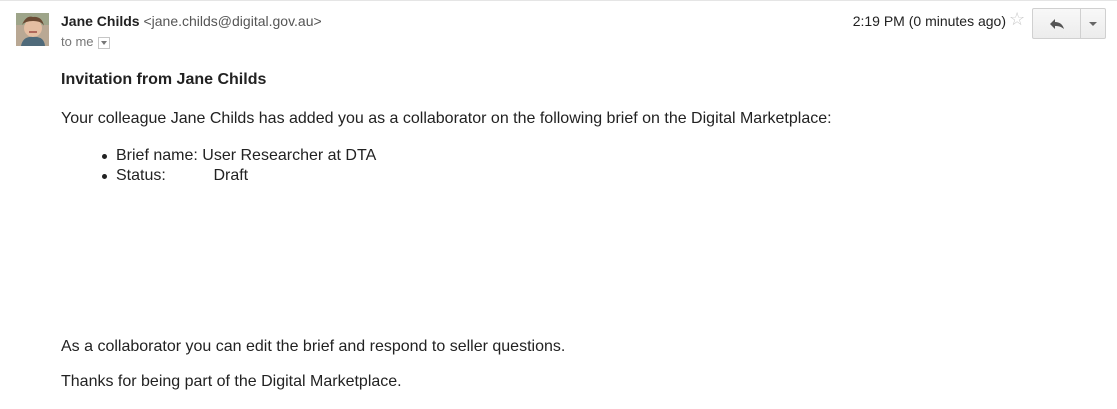  I want to click on reply-icon, so click(1056, 23).